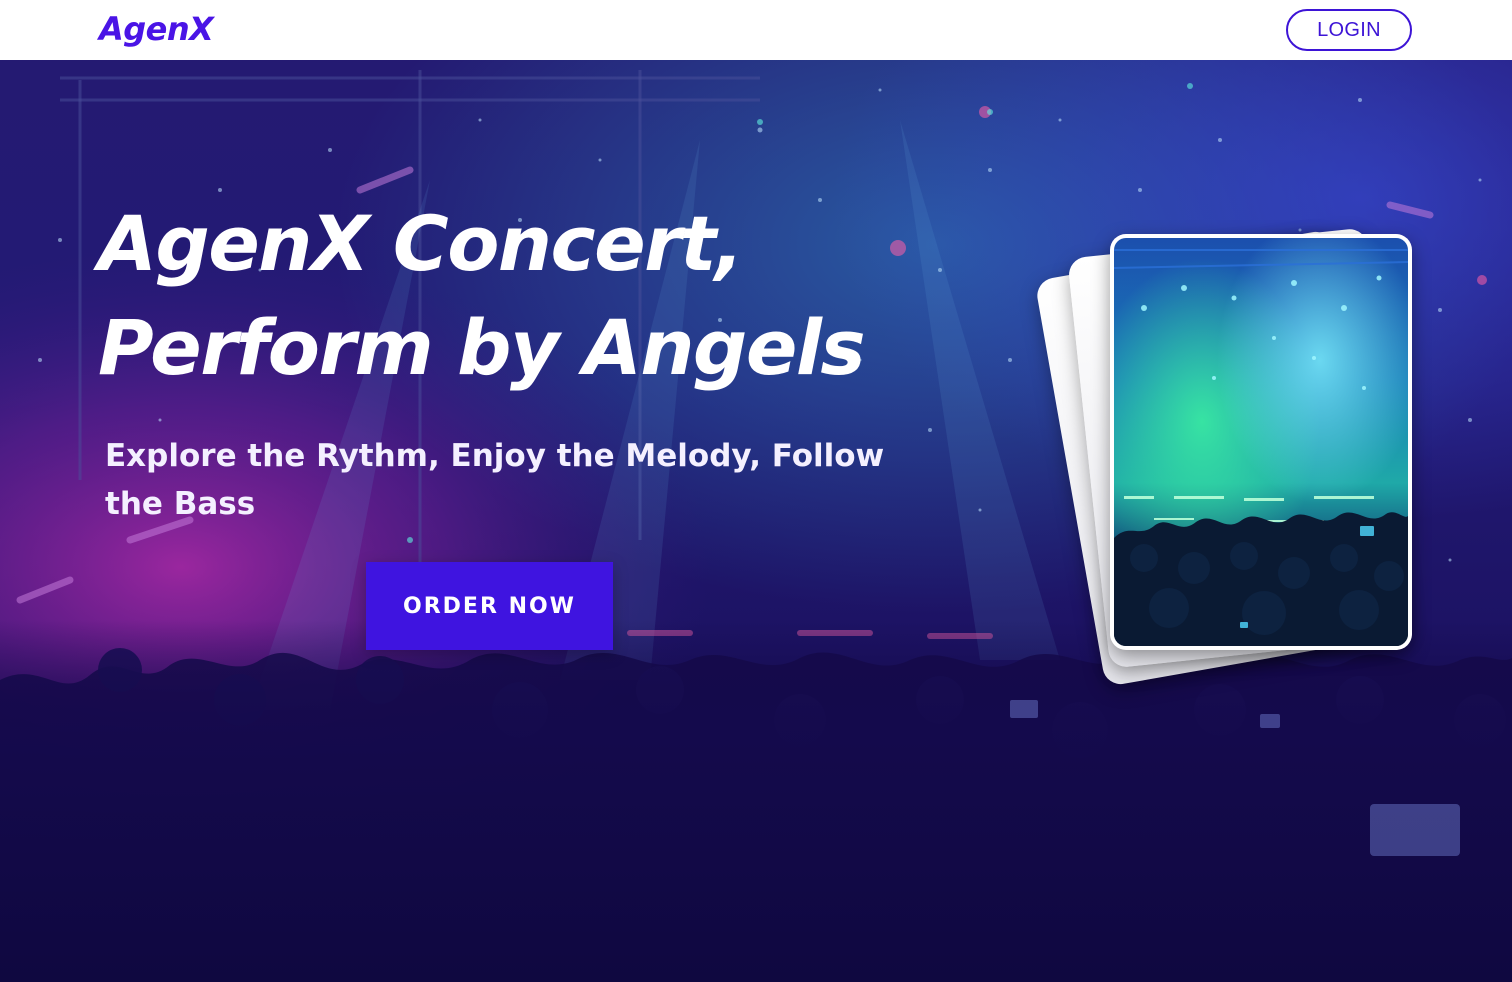 The image size is (1512, 982). Describe the element at coordinates (489, 606) in the screenshot. I see `order-now-button: ORDER NOW` at that location.